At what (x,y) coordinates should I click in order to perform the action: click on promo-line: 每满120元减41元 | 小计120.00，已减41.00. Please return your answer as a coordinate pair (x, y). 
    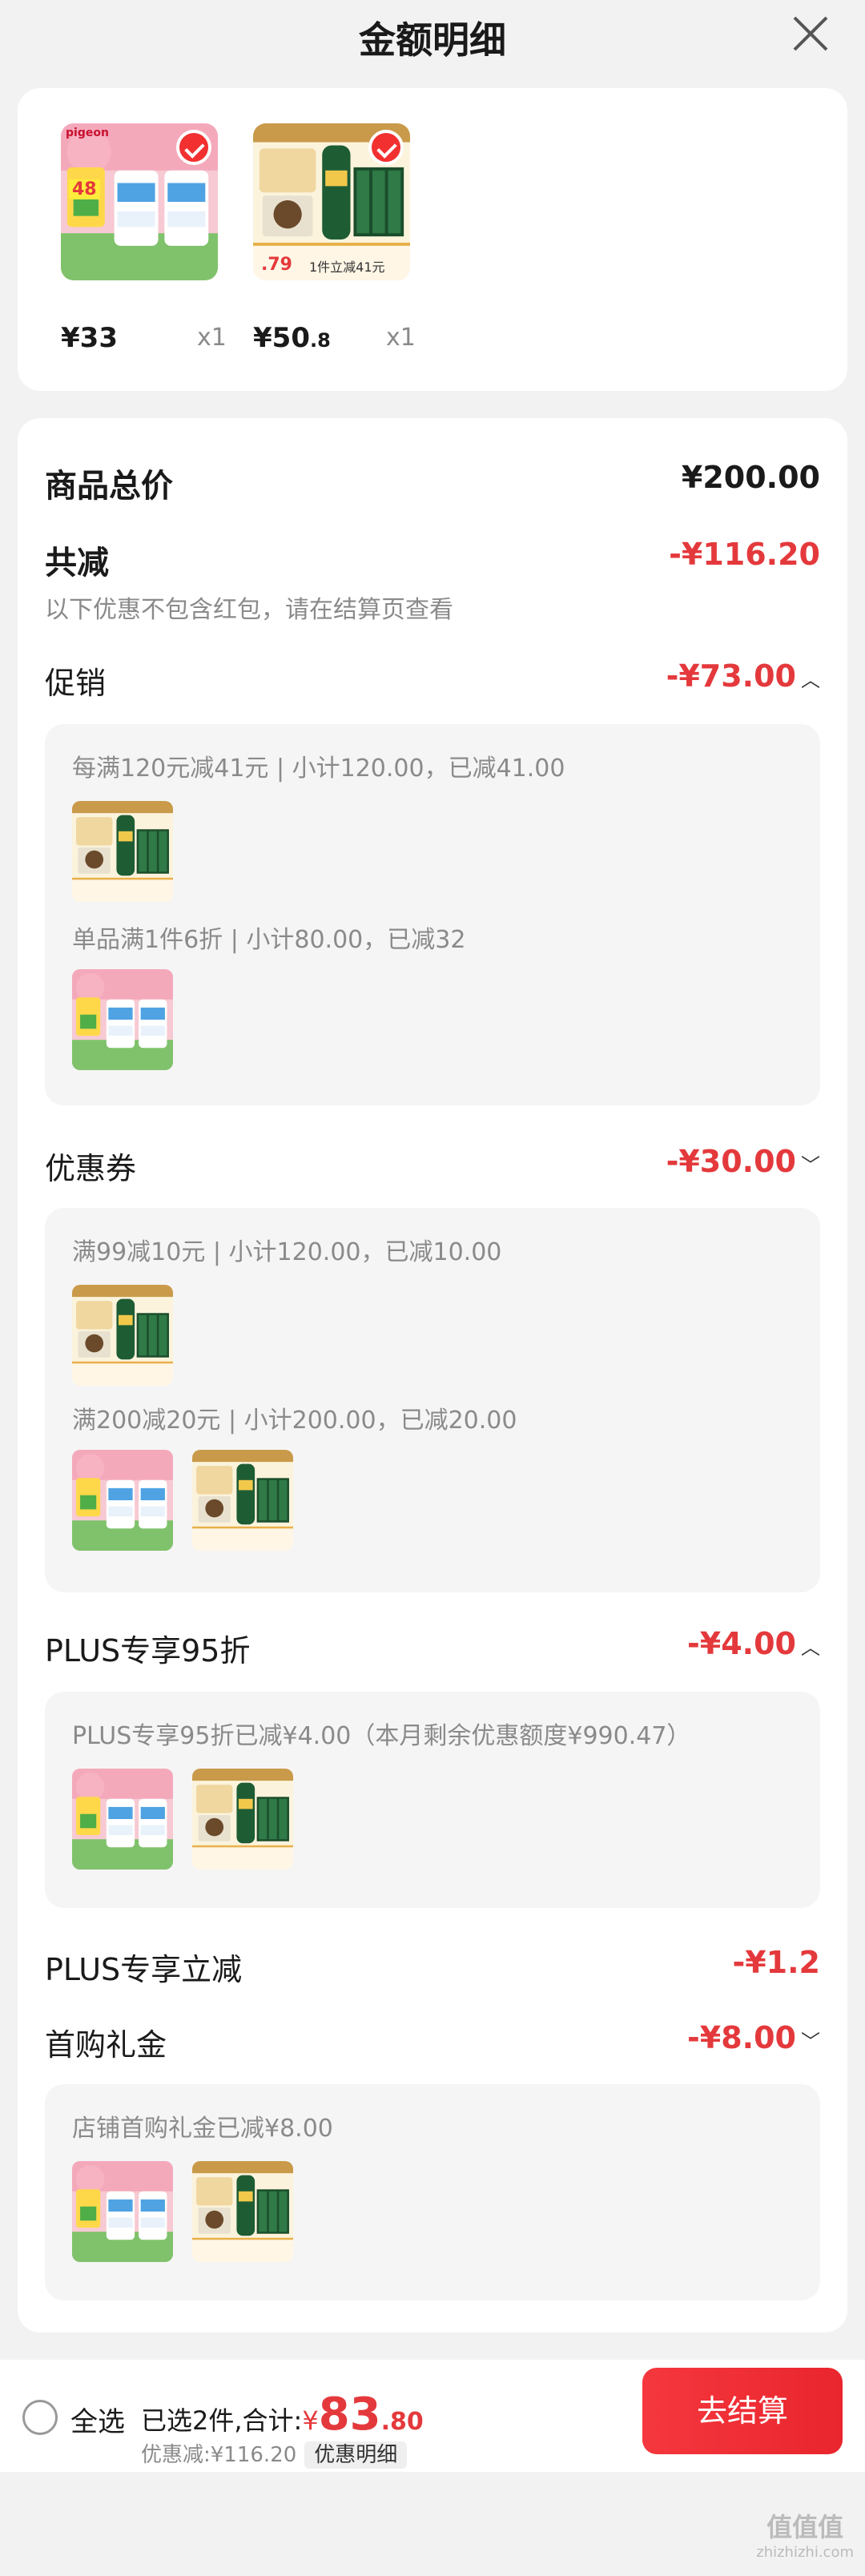
    Looking at the image, I should click on (319, 769).